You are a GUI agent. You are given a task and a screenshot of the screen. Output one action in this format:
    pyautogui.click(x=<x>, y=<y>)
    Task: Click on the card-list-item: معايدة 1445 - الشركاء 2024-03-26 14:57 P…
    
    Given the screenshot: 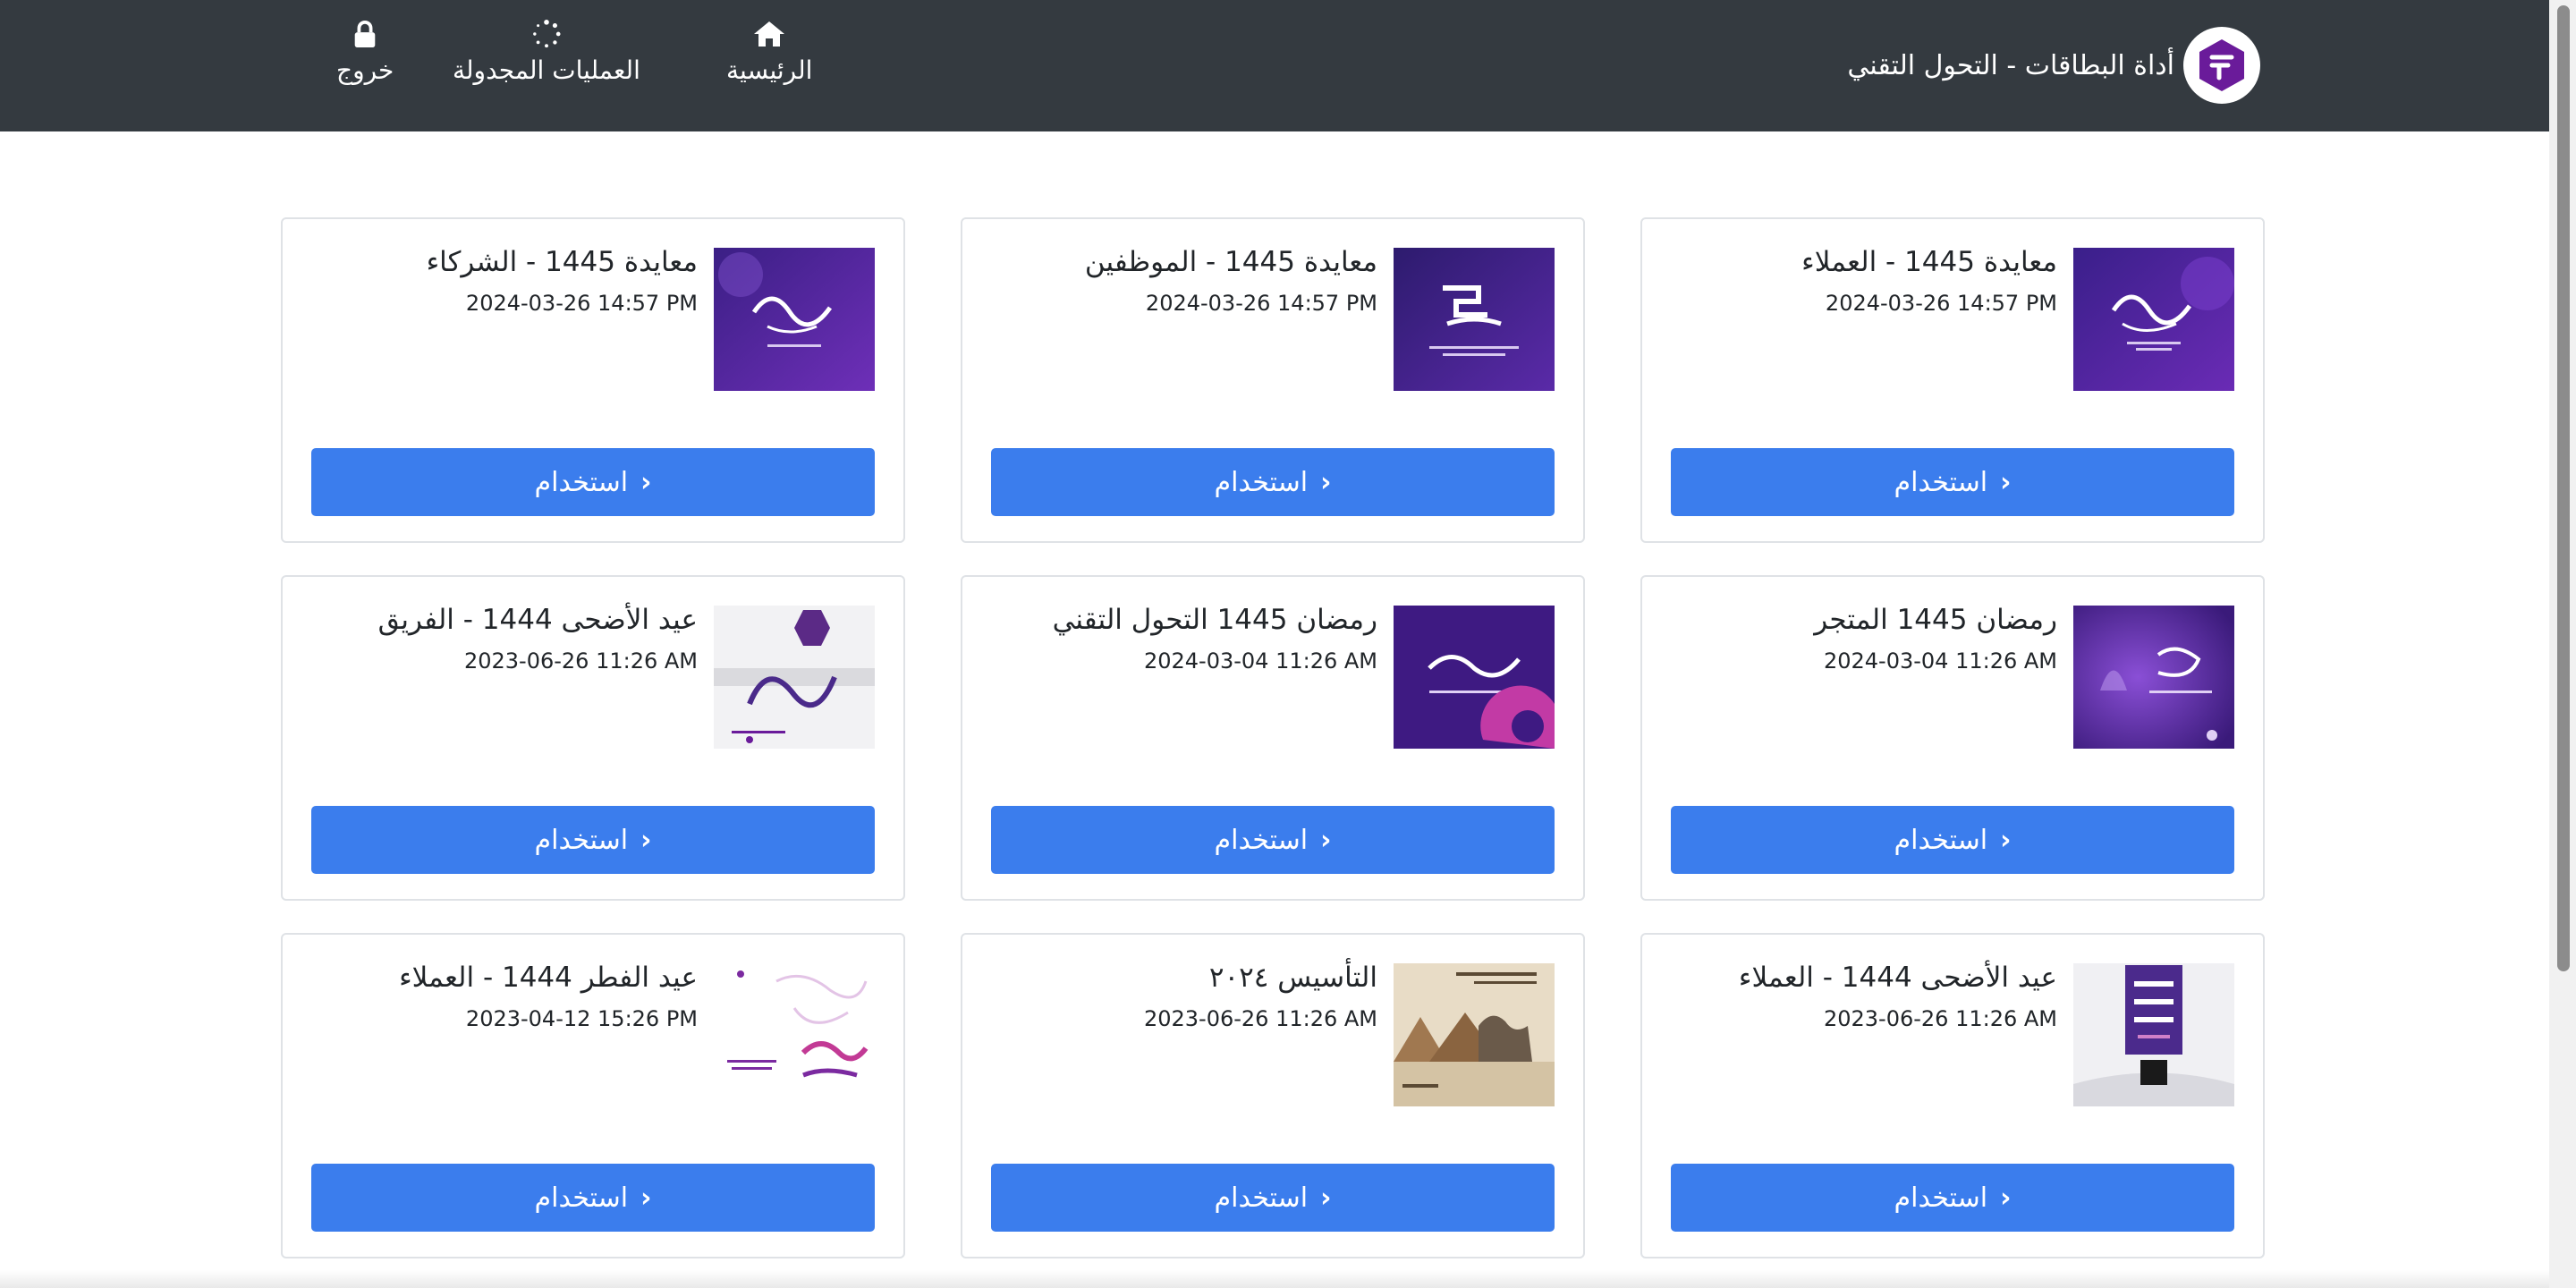 What is the action you would take?
    pyautogui.click(x=593, y=380)
    